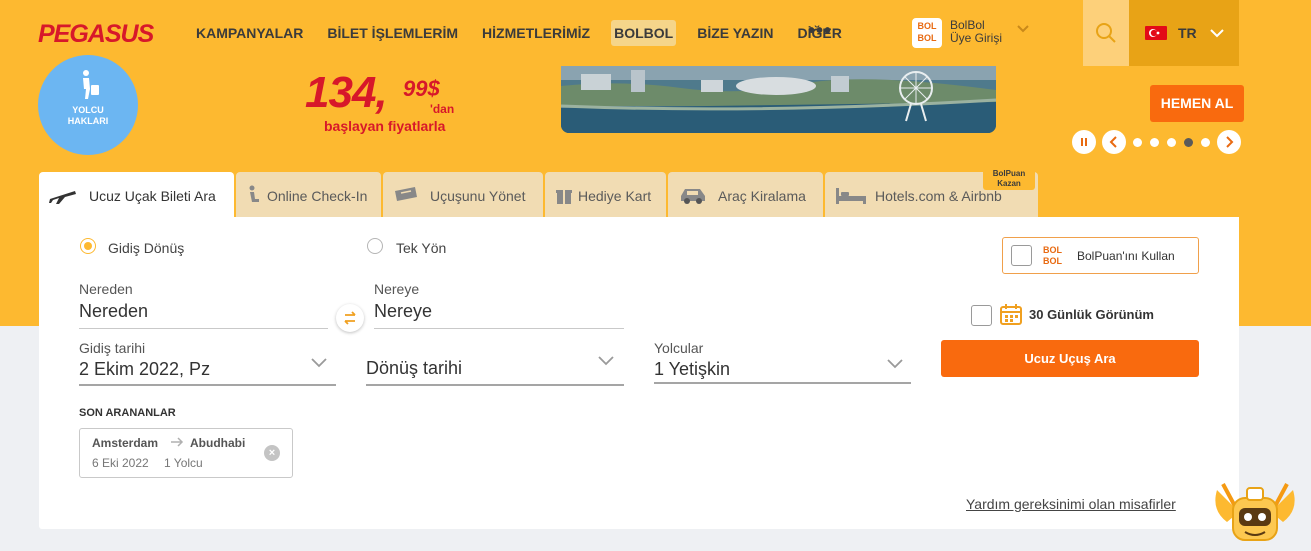  What do you see at coordinates (981, 315) in the screenshot?
I see `calendar-view-checkbox` at bounding box center [981, 315].